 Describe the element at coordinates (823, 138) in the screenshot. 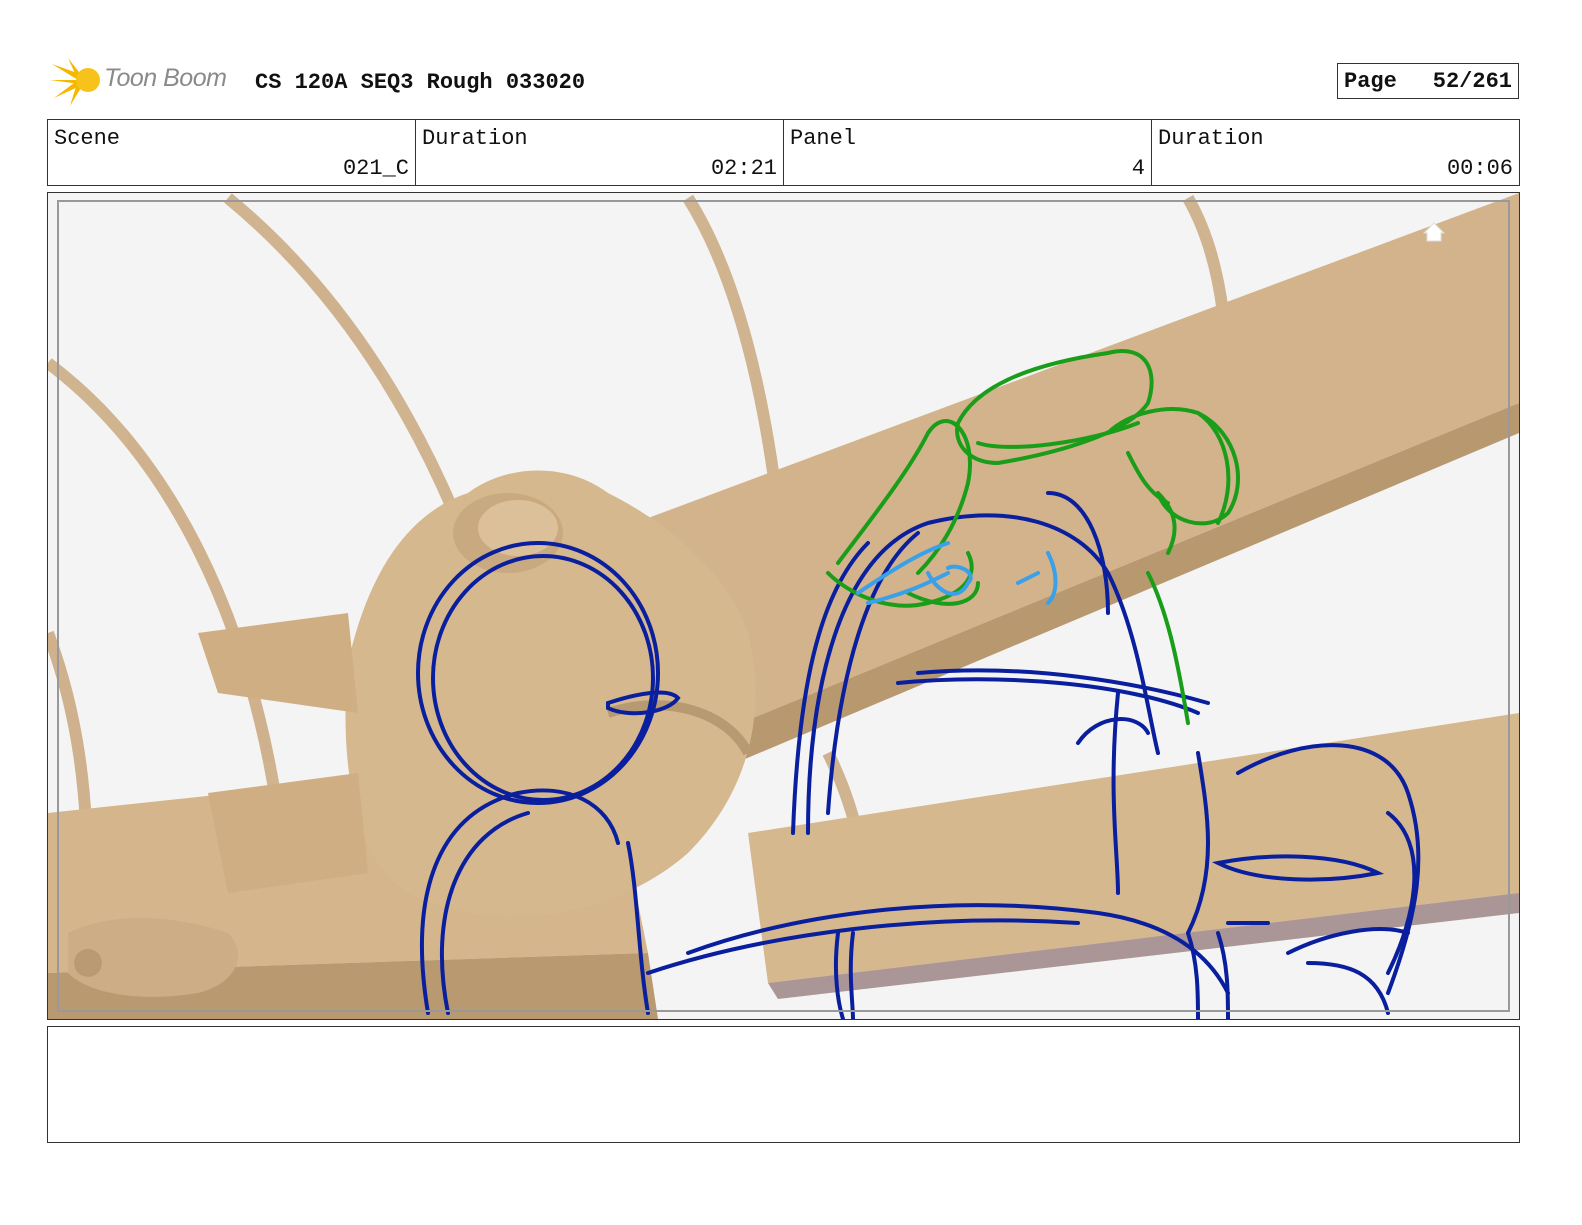

I see `panel-label: Panel` at that location.